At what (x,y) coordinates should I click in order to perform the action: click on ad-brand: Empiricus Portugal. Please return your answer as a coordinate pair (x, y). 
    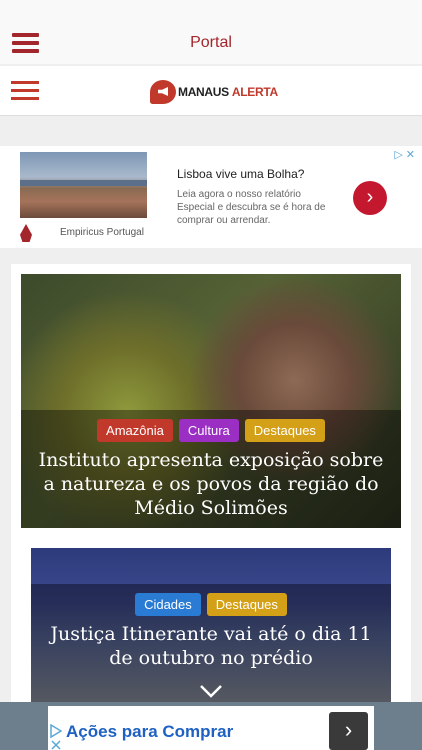
    Looking at the image, I should click on (102, 232).